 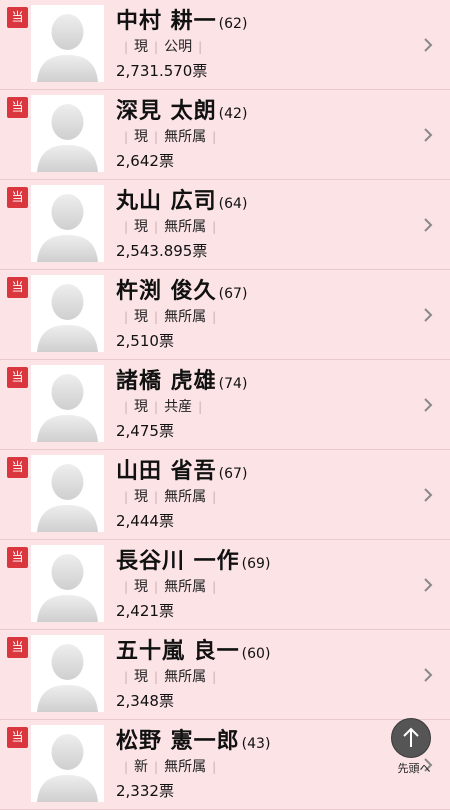 What do you see at coordinates (162, 71) in the screenshot?
I see `candidate-votes: 2,731.570票` at bounding box center [162, 71].